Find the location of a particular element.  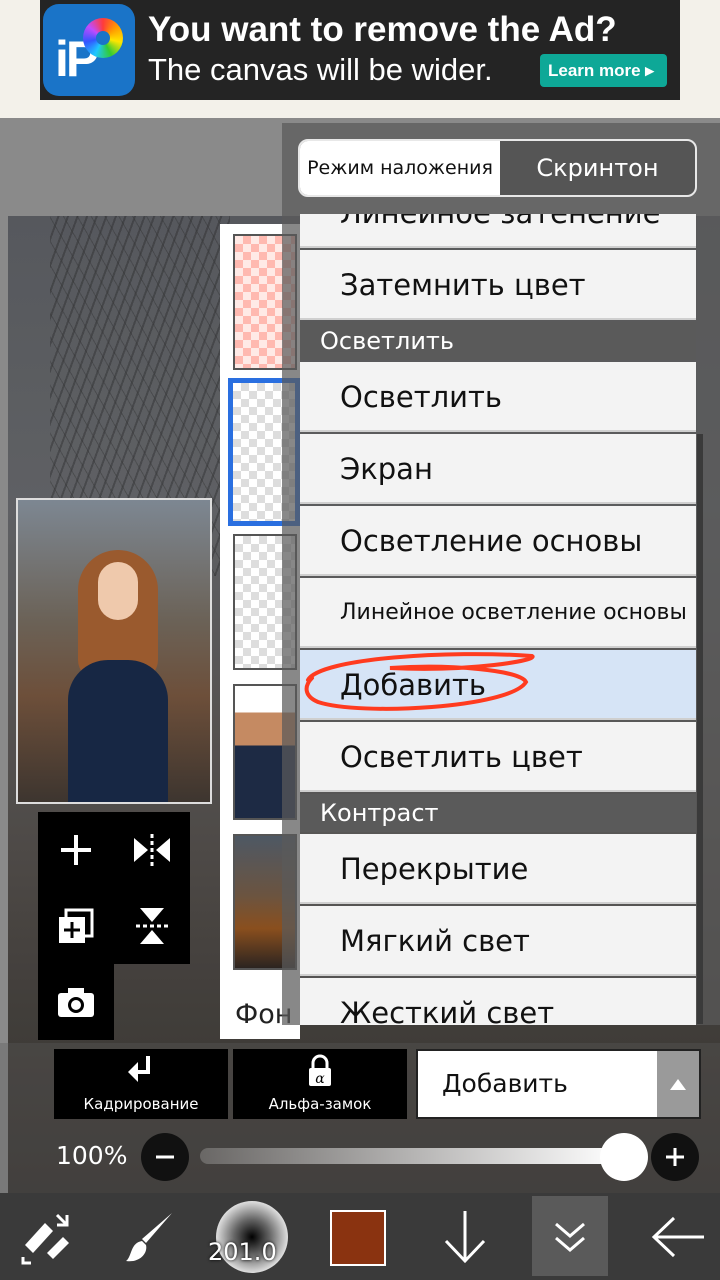

alpha-lock-button: α Альфа-замок is located at coordinates (320, 1084).